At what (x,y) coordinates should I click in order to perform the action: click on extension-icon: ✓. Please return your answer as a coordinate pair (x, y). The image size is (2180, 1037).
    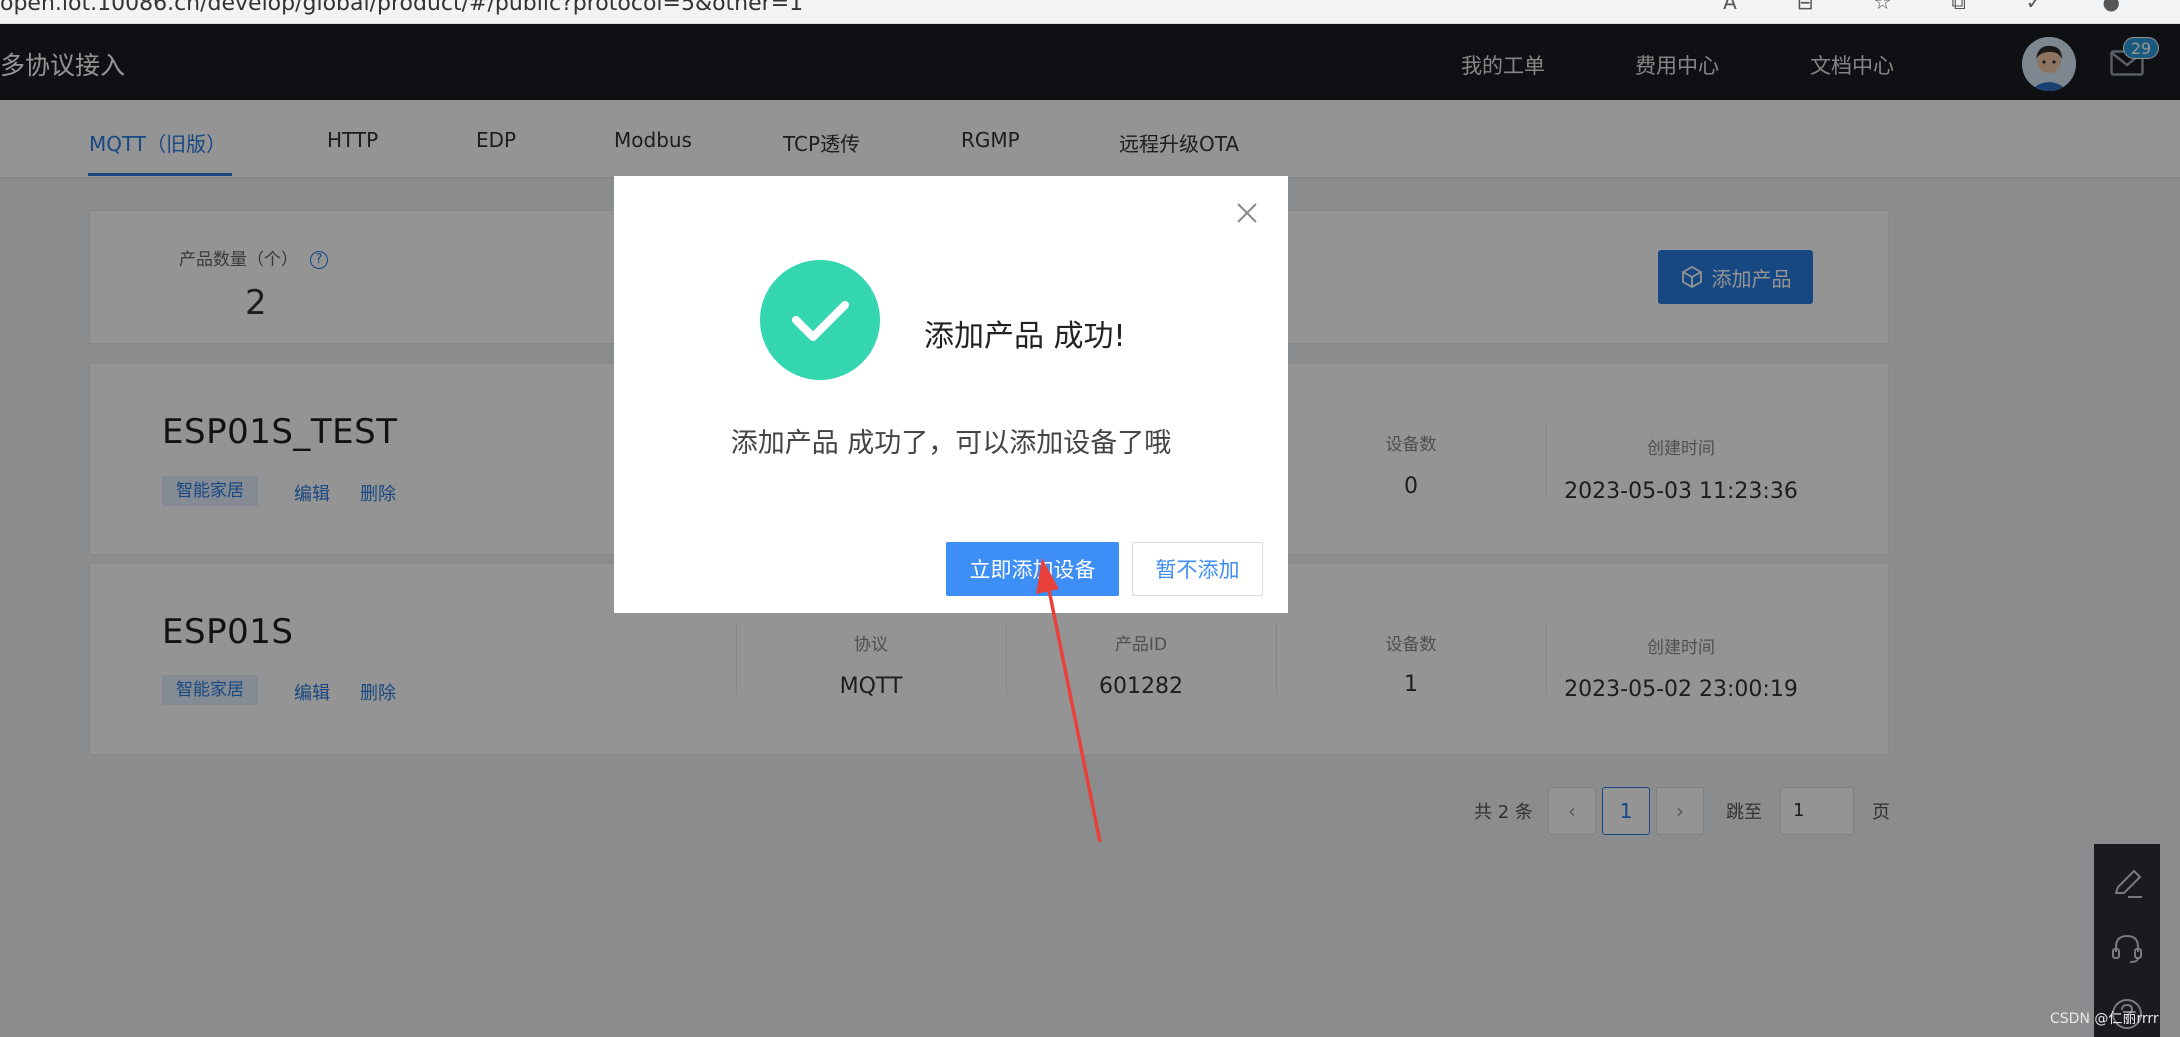
    Looking at the image, I should click on (2034, 7).